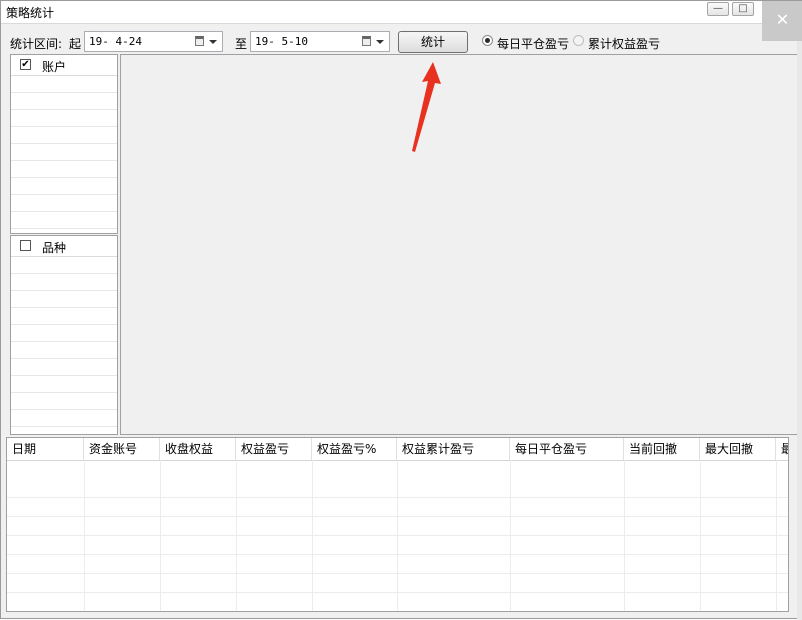 This screenshot has height=620, width=802. What do you see at coordinates (320, 41) in the screenshot?
I see `to-date-picker: 19- 5-10` at bounding box center [320, 41].